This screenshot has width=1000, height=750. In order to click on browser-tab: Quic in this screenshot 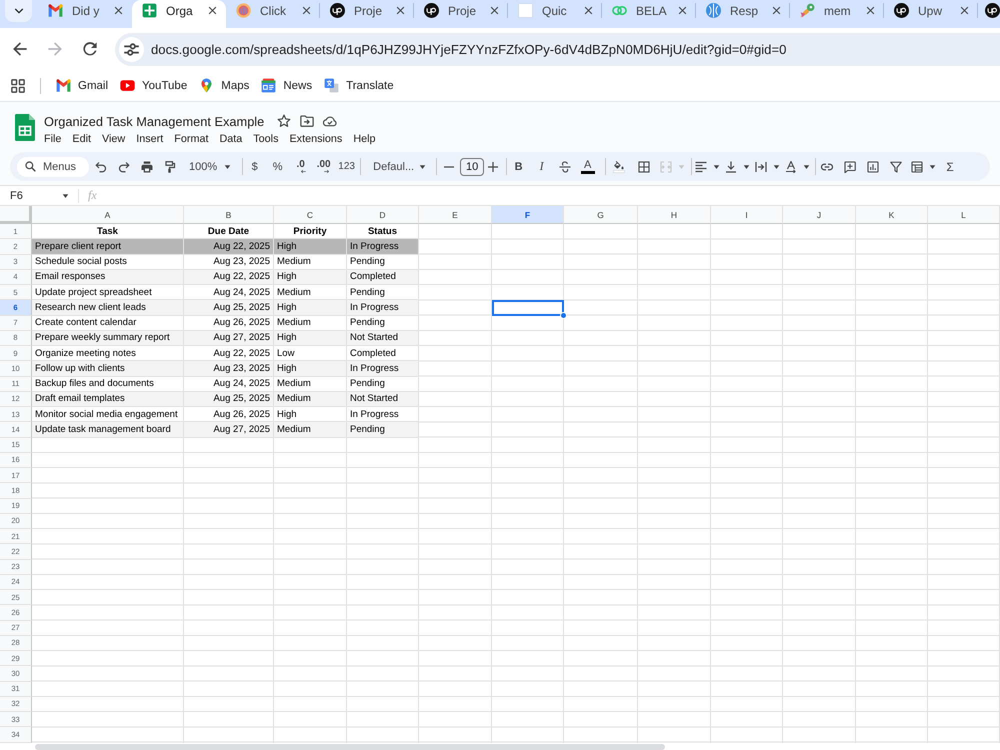, I will do `click(555, 14)`.